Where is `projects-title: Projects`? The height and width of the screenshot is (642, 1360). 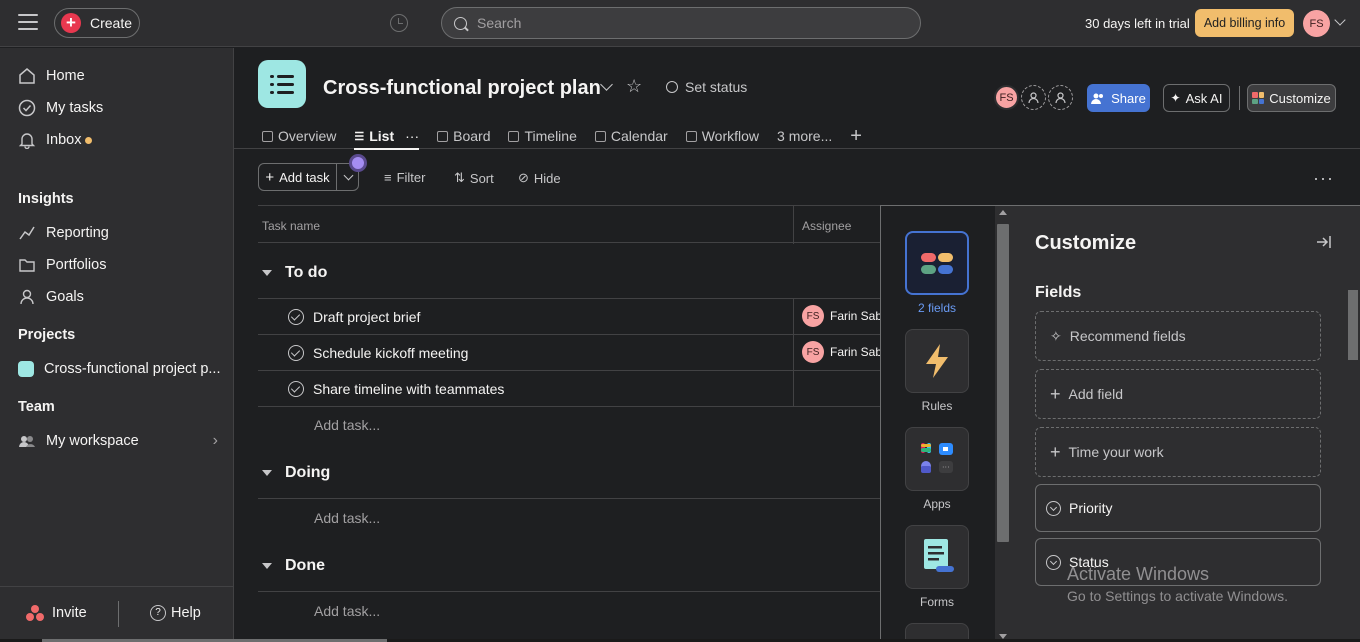 projects-title: Projects is located at coordinates (46, 335).